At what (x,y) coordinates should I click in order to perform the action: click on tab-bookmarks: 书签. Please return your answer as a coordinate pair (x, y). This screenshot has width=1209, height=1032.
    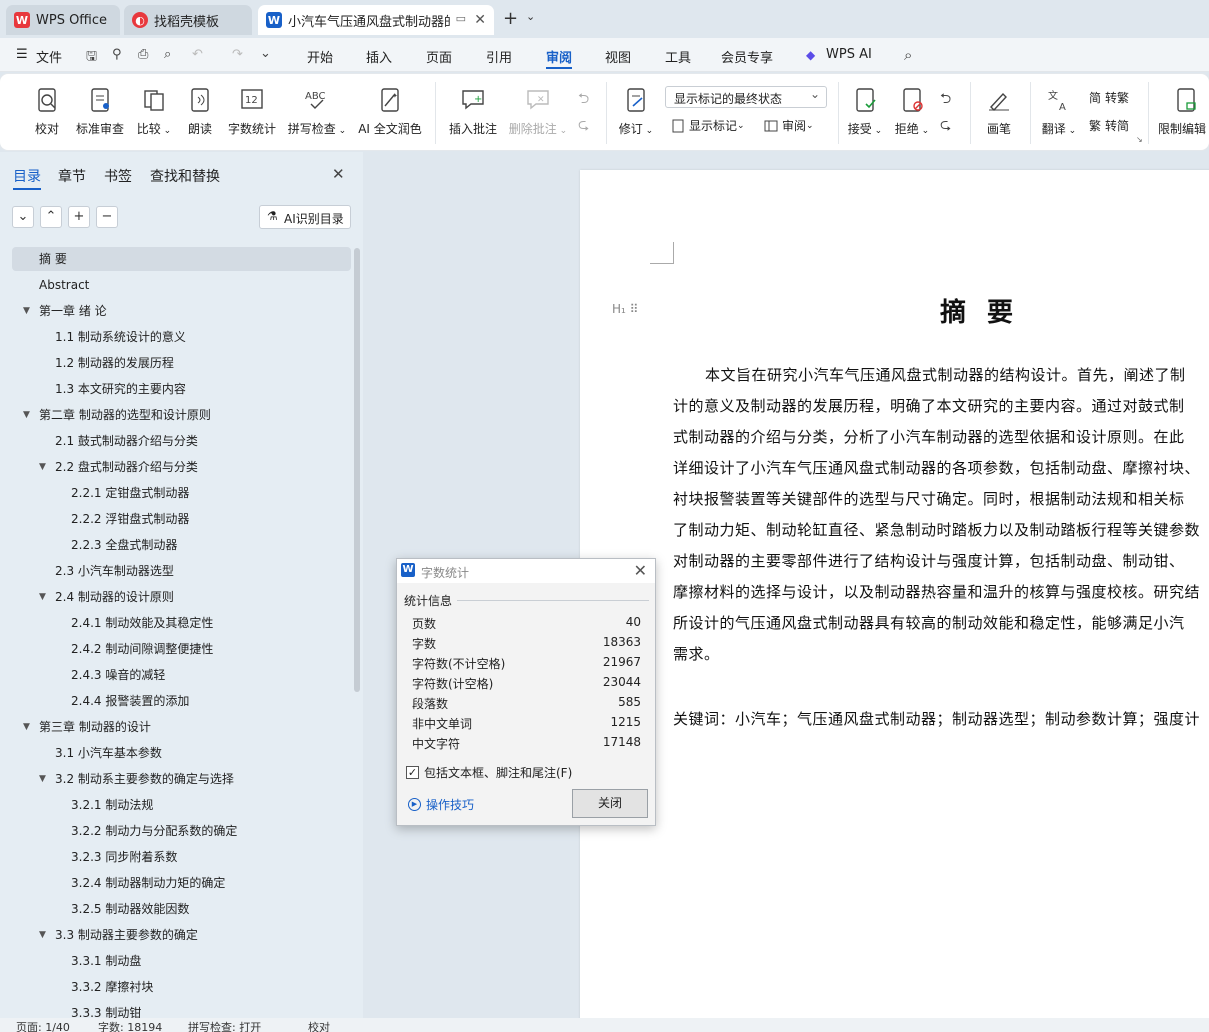
    Looking at the image, I should click on (118, 176).